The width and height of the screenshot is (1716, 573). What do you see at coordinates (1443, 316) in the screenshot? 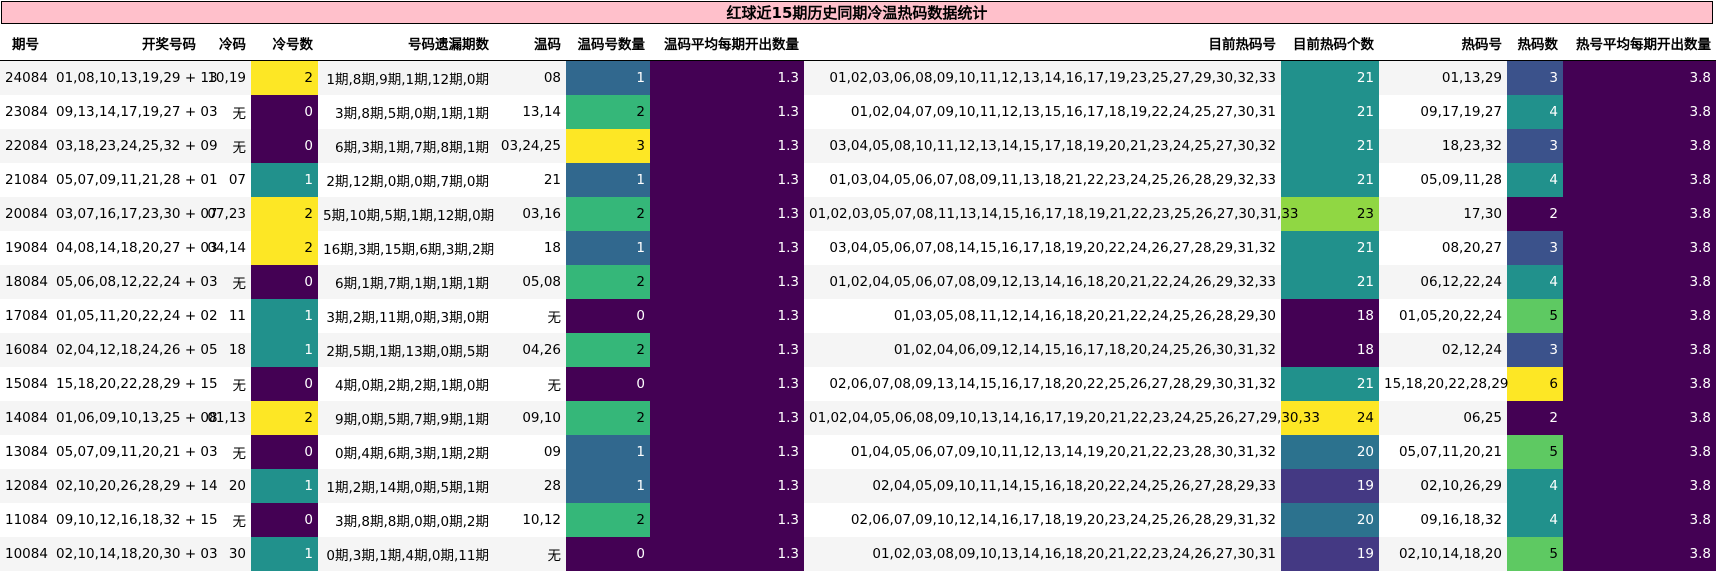
I see `cell-rh: 01,05,20,22,24` at bounding box center [1443, 316].